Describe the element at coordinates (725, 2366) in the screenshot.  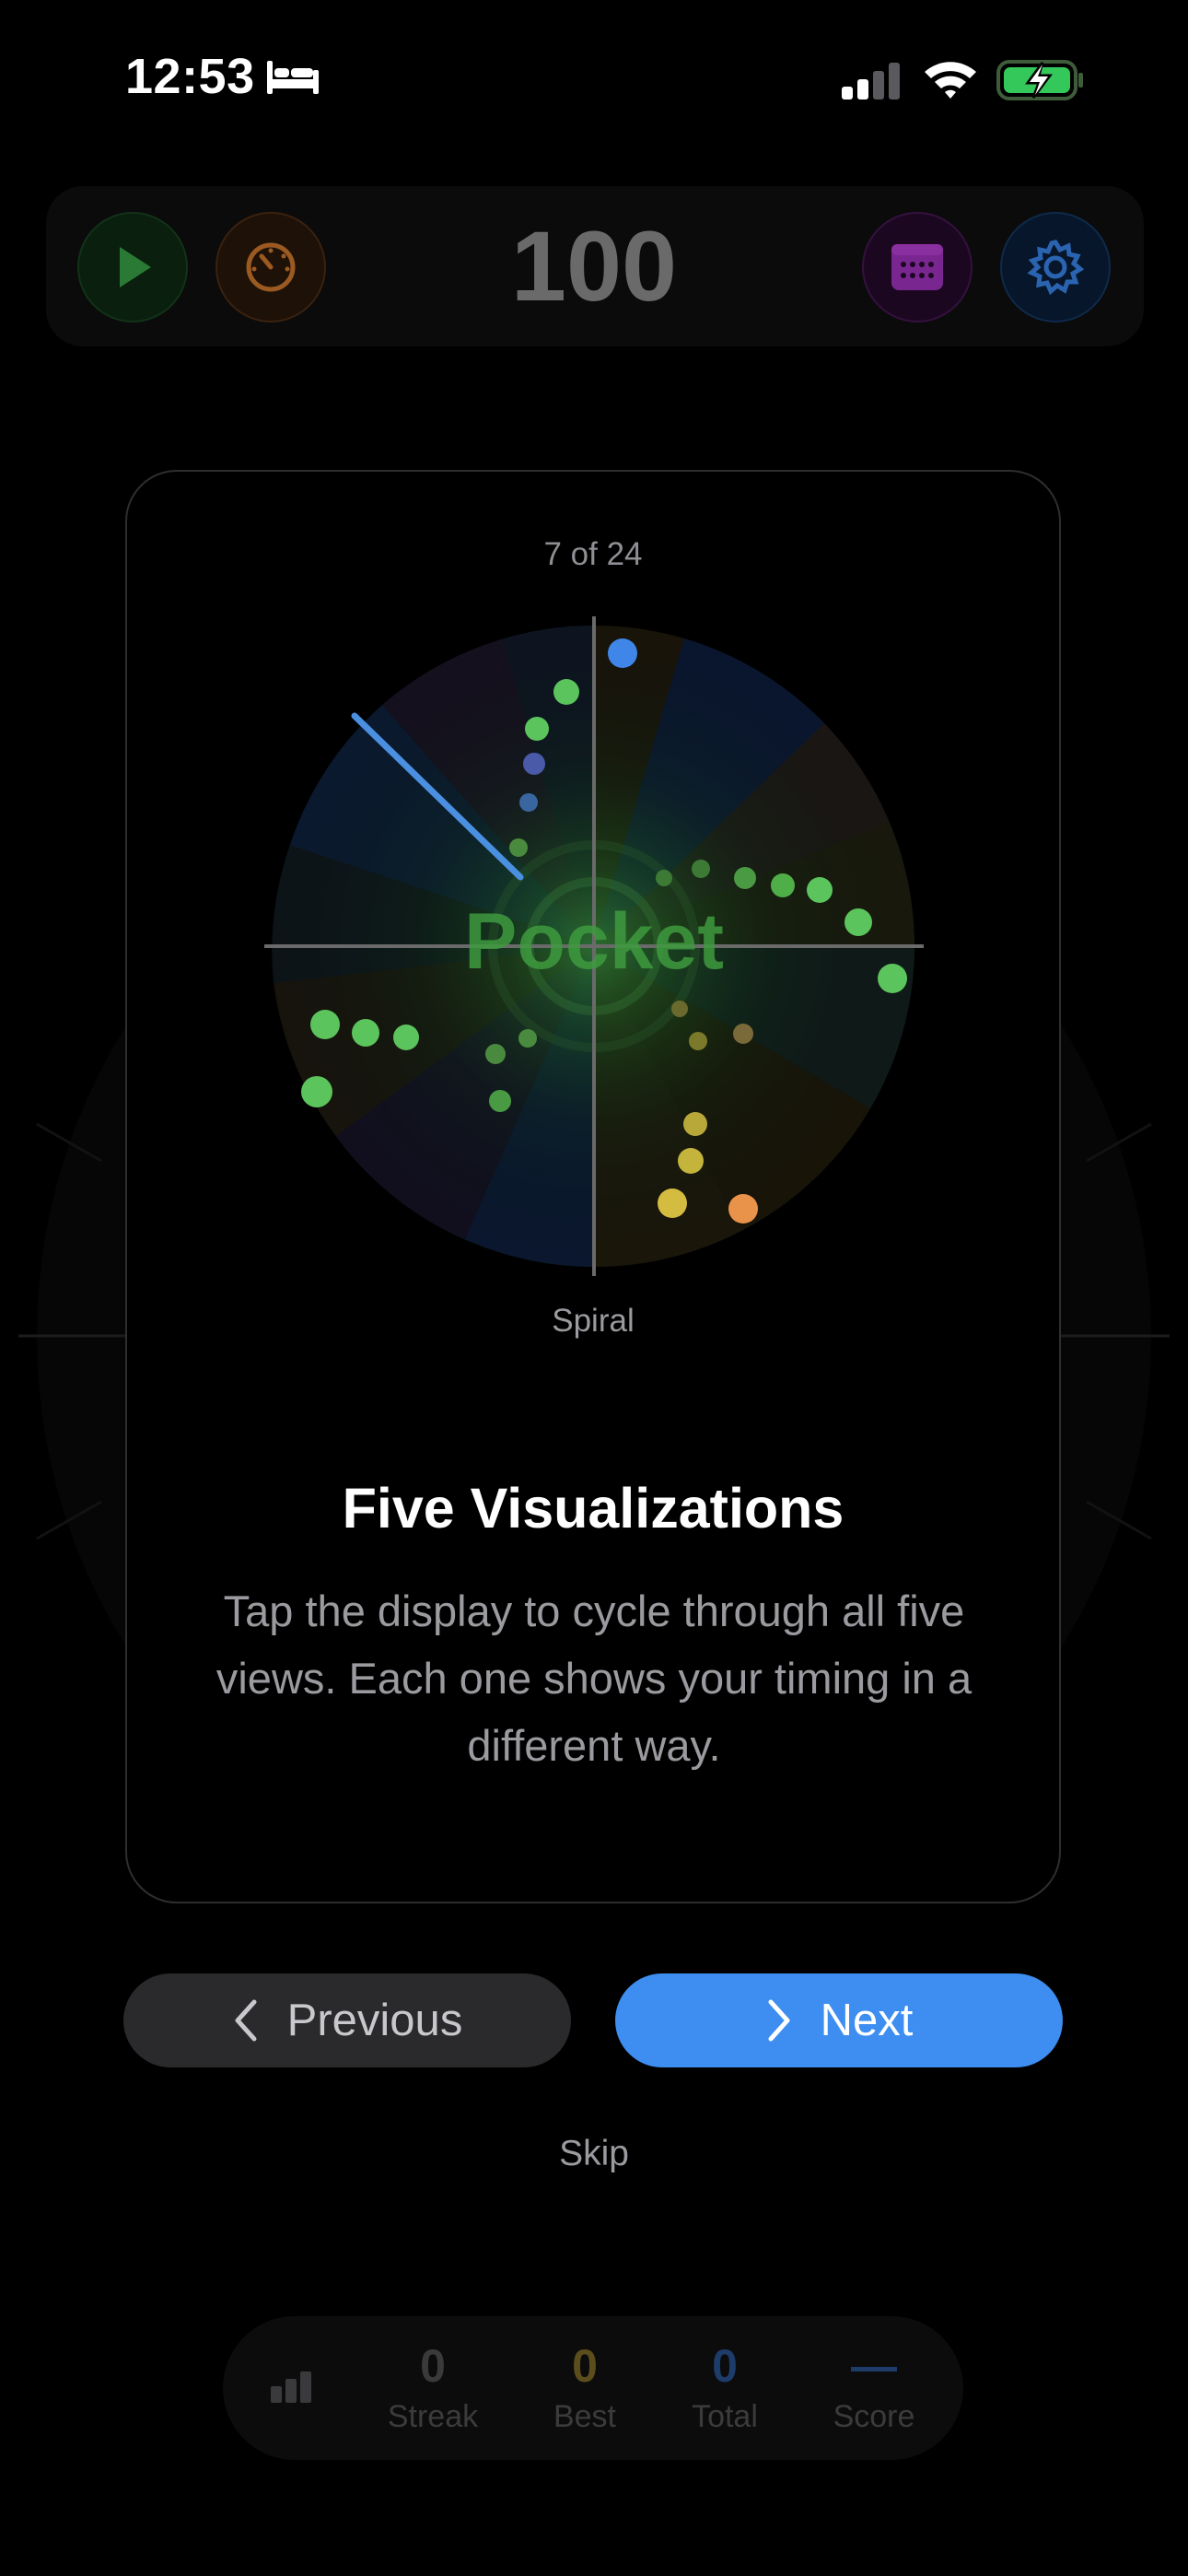
I see `stat-total-value: 0` at that location.